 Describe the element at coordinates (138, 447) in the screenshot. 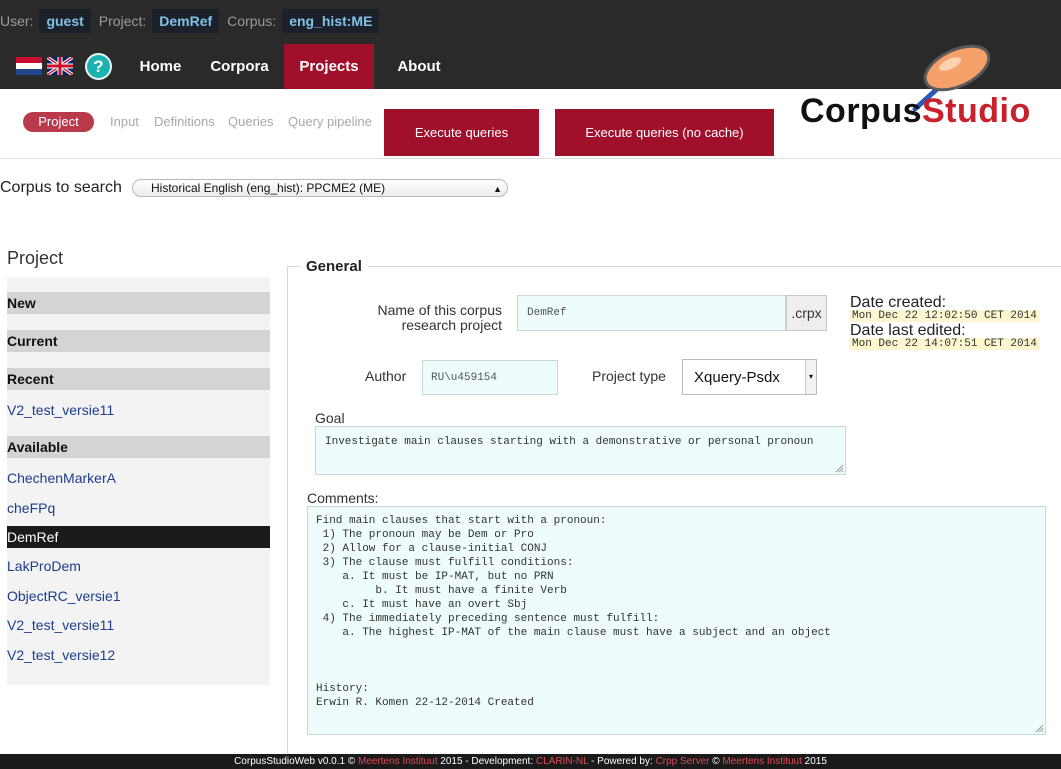

I see `sidebar-section-available: Available` at that location.